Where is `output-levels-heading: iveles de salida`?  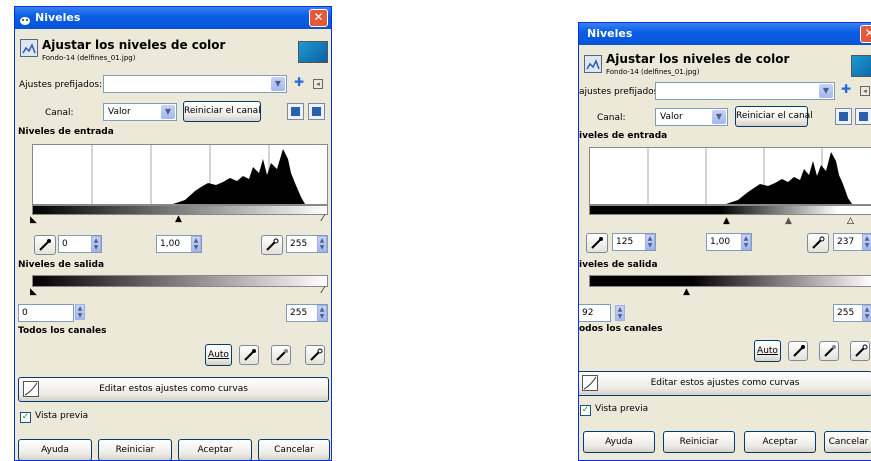
output-levels-heading: iveles de salida is located at coordinates (618, 265).